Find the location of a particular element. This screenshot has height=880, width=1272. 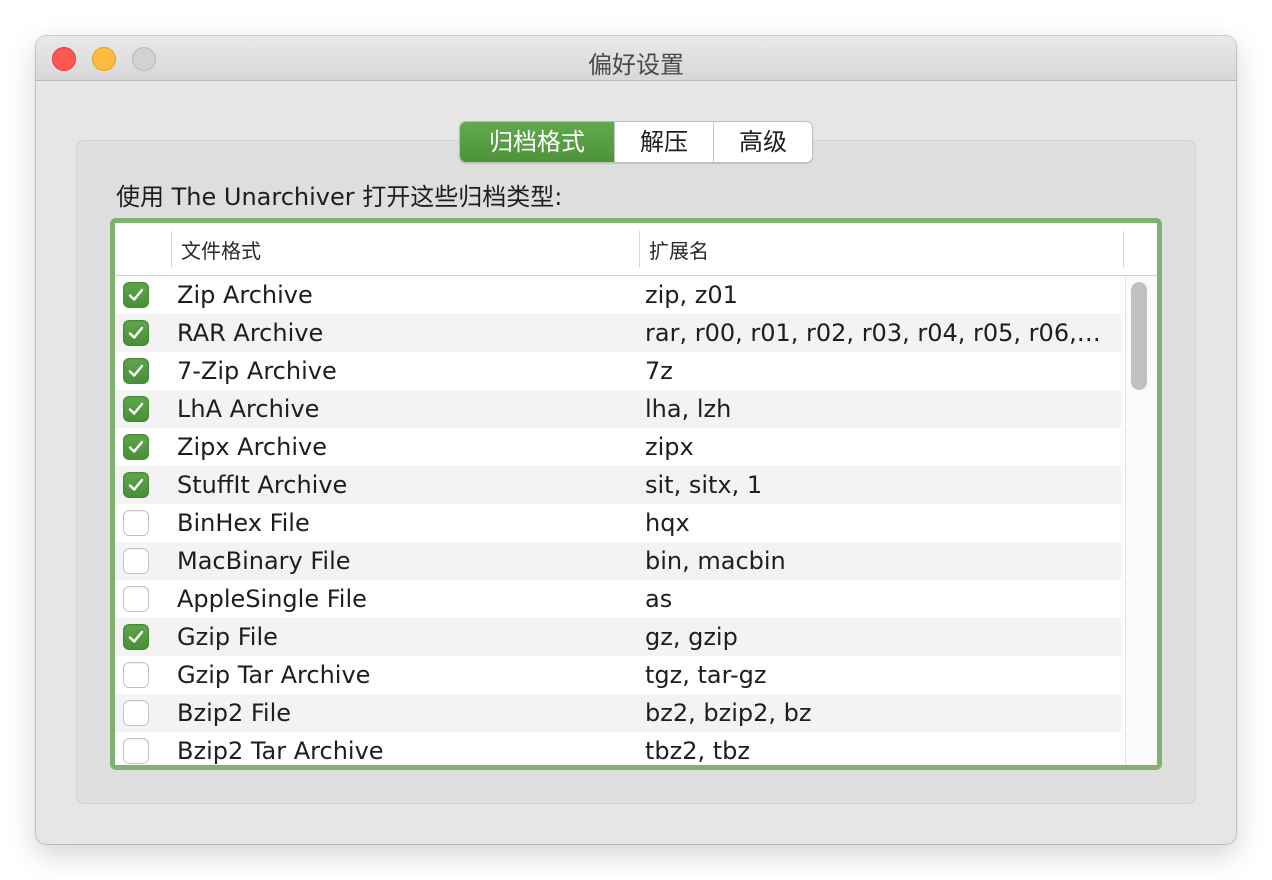

table-header: 文件格式 扩展名 is located at coordinates (636, 249).